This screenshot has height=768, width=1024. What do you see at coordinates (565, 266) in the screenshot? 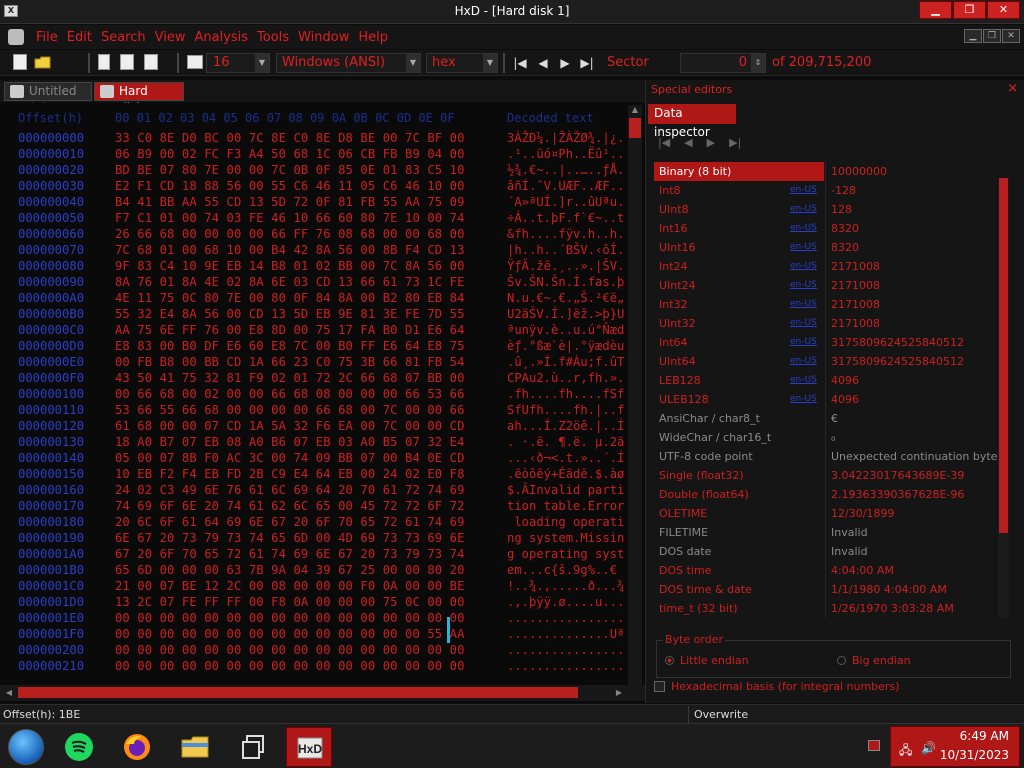
I see `row-decoded-text: ŸƒÄ.žë.¸..».|ŠV.` at bounding box center [565, 266].